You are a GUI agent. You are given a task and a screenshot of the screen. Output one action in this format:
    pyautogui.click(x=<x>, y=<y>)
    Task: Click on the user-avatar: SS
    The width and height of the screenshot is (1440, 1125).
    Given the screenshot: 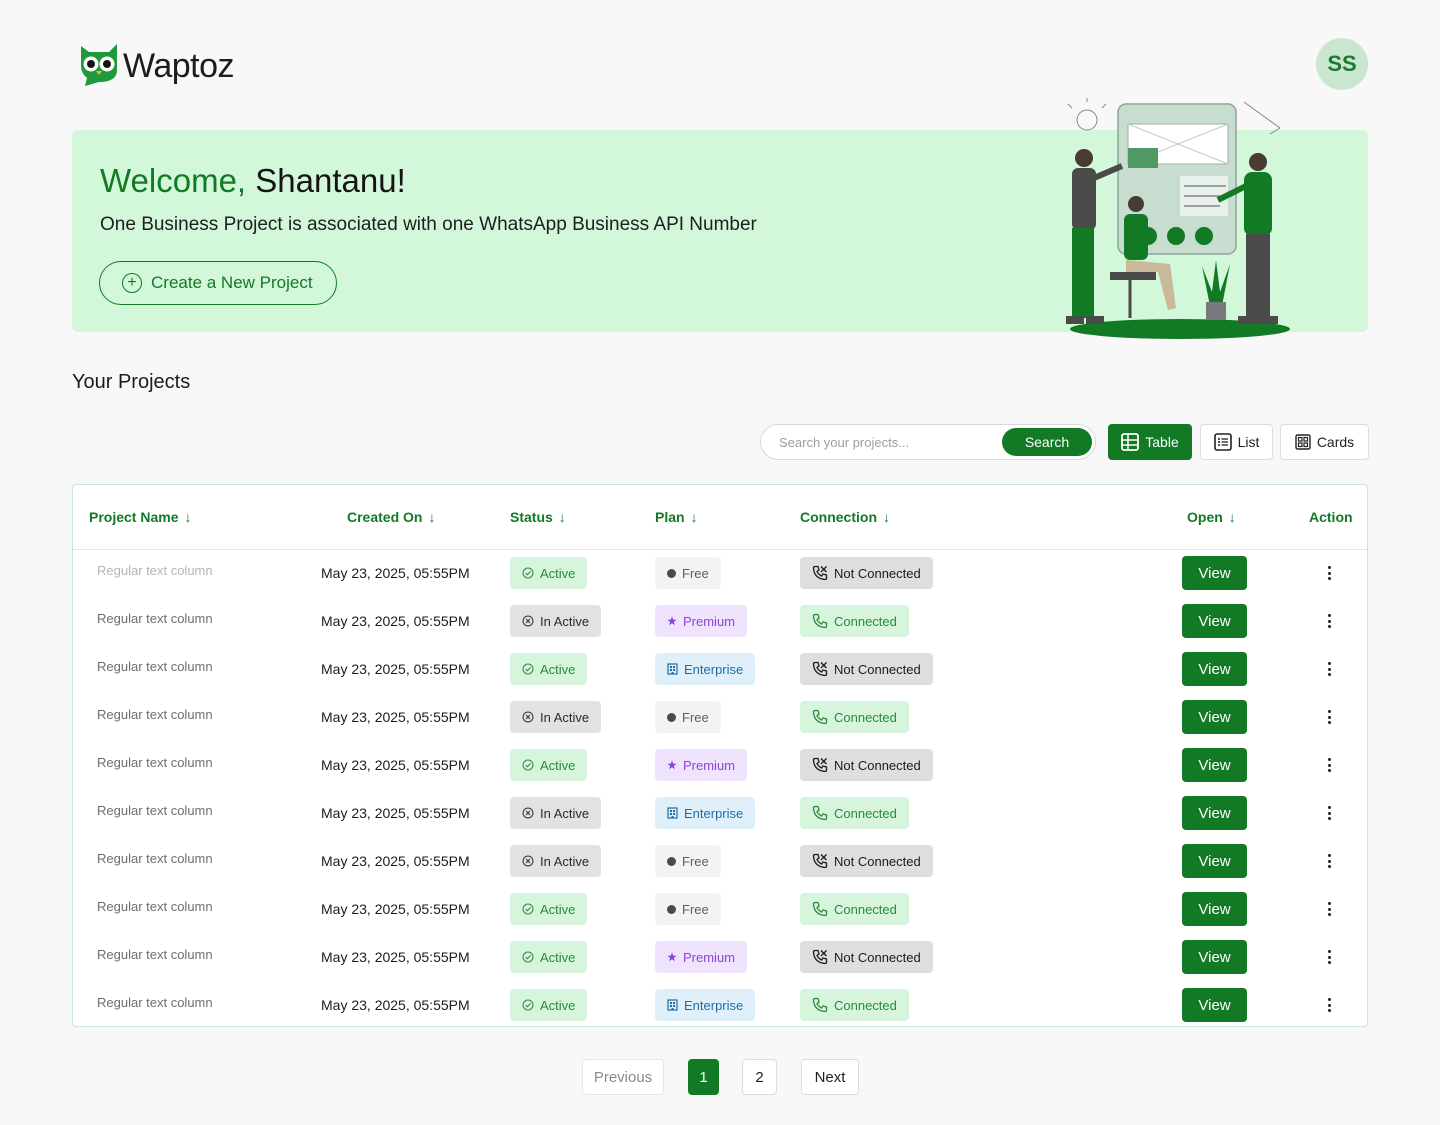 What is the action you would take?
    pyautogui.click(x=1342, y=64)
    